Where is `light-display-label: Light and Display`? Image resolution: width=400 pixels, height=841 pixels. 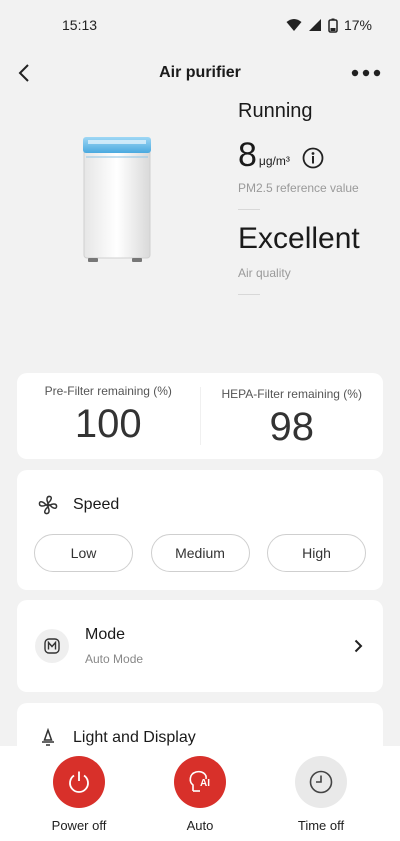
light-display-label: Light and Display is located at coordinates (134, 737).